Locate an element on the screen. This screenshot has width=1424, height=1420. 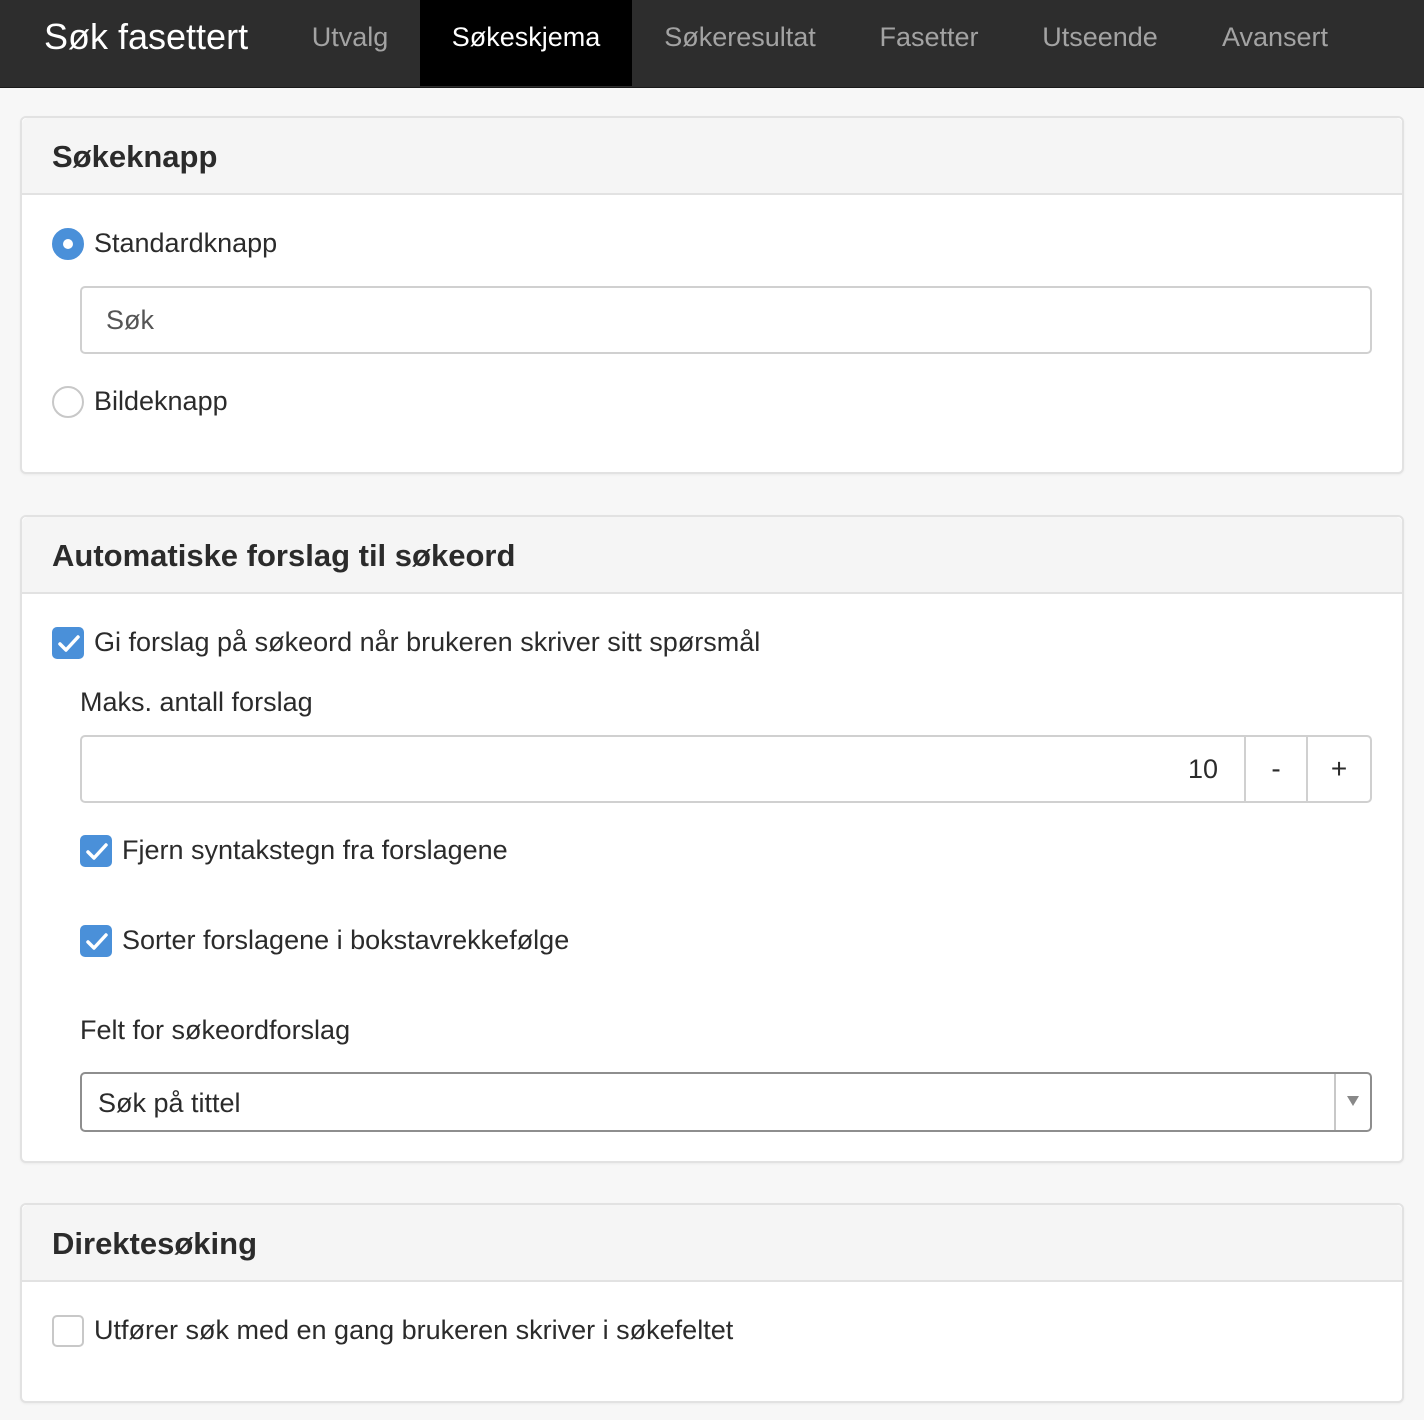
enable-suggest-checkbox is located at coordinates (68, 643).